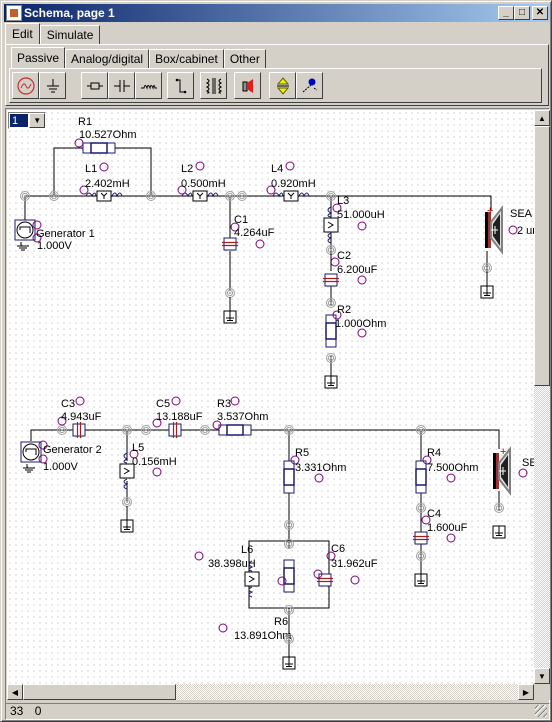 Image resolution: width=552 pixels, height=722 pixels. Describe the element at coordinates (447, 528) in the screenshot. I see `c4-value: 1.600uF` at that location.